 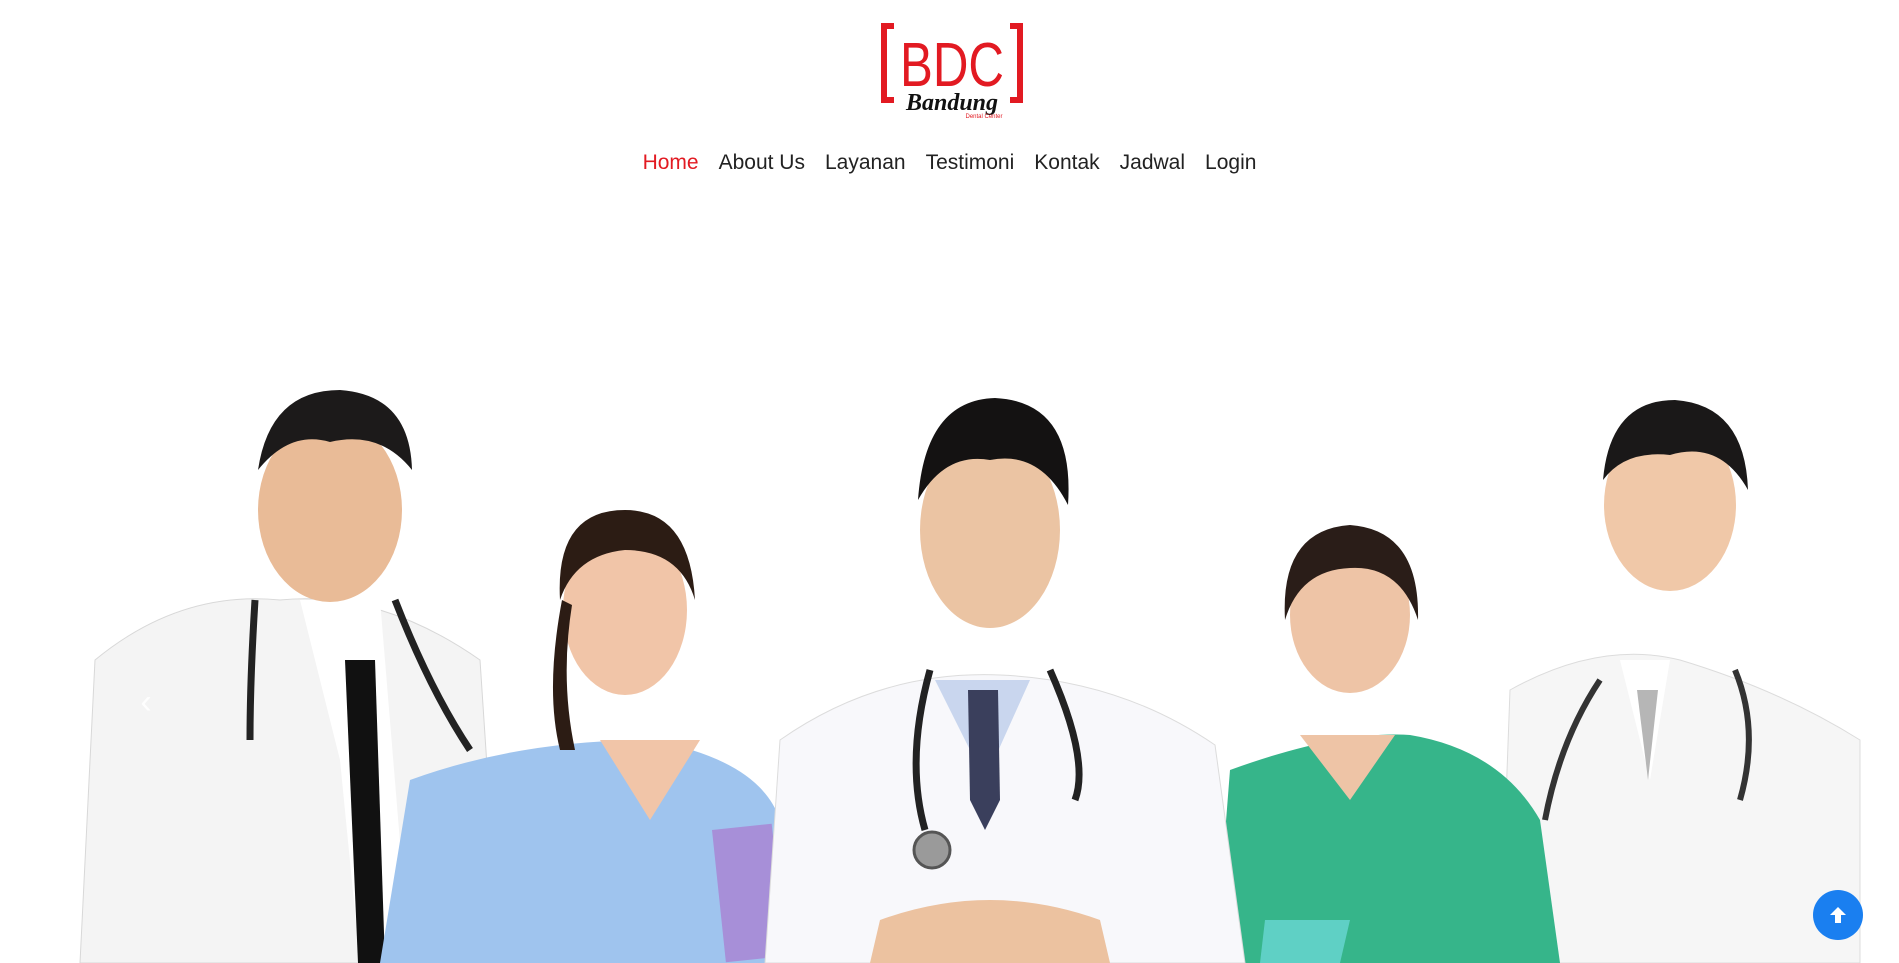 I want to click on nav-about-us: About Us, so click(x=762, y=165).